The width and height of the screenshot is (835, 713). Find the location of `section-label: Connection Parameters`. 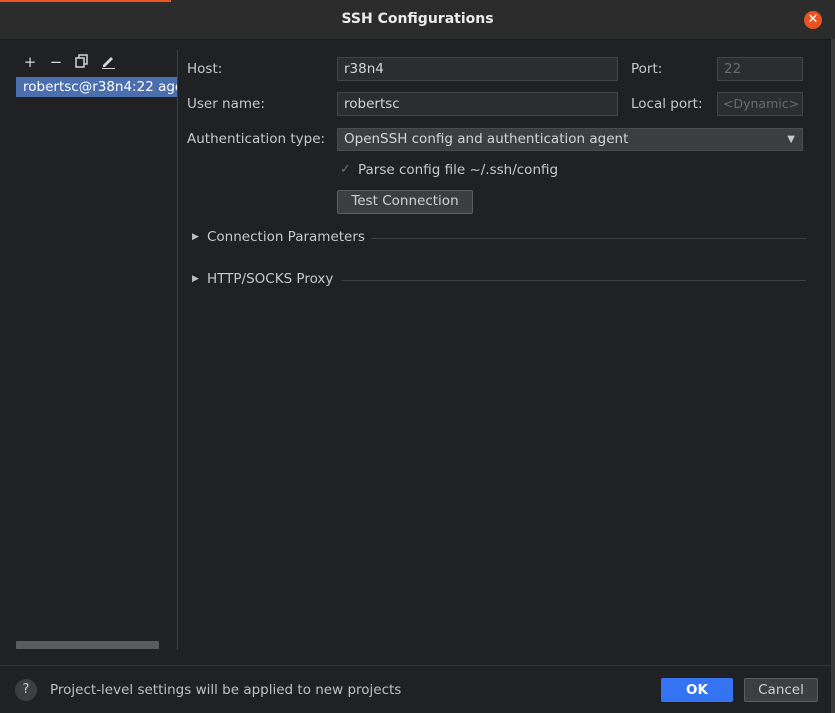

section-label: Connection Parameters is located at coordinates (286, 237).